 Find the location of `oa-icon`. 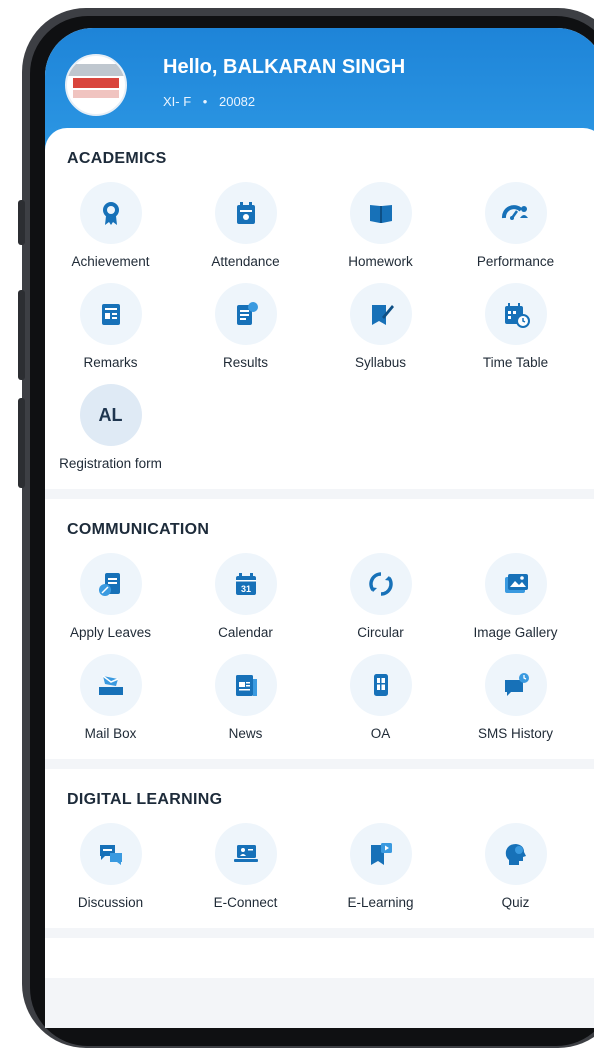

oa-icon is located at coordinates (380, 685).